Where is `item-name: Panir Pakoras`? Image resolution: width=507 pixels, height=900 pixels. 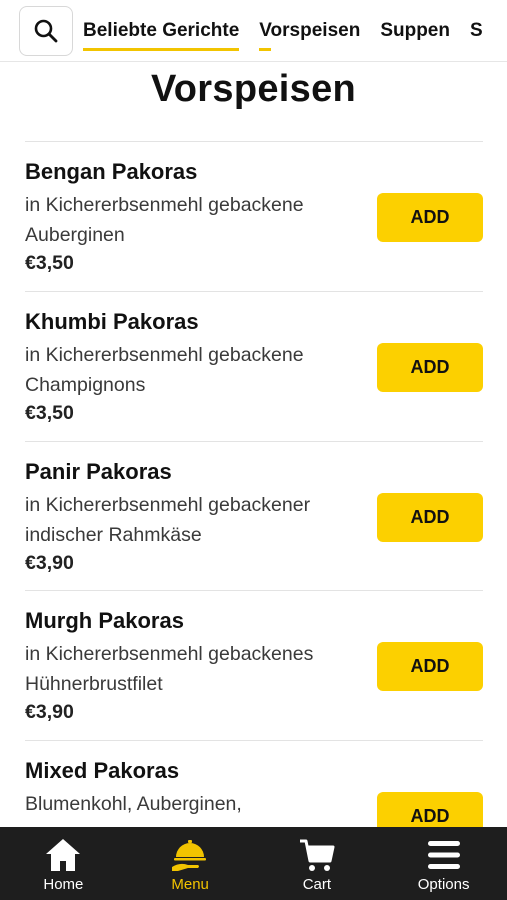 item-name: Panir Pakoras is located at coordinates (98, 471).